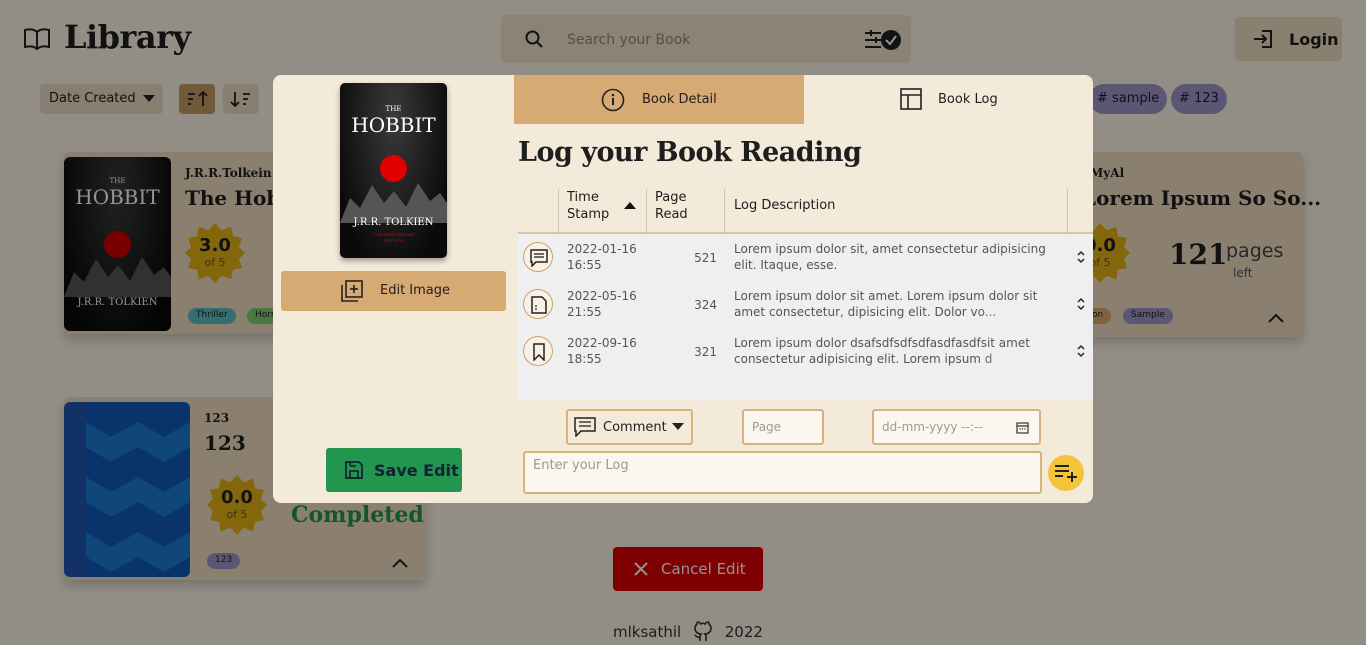  What do you see at coordinates (416, 470) in the screenshot?
I see `save-edit-label: Save Edit` at bounding box center [416, 470].